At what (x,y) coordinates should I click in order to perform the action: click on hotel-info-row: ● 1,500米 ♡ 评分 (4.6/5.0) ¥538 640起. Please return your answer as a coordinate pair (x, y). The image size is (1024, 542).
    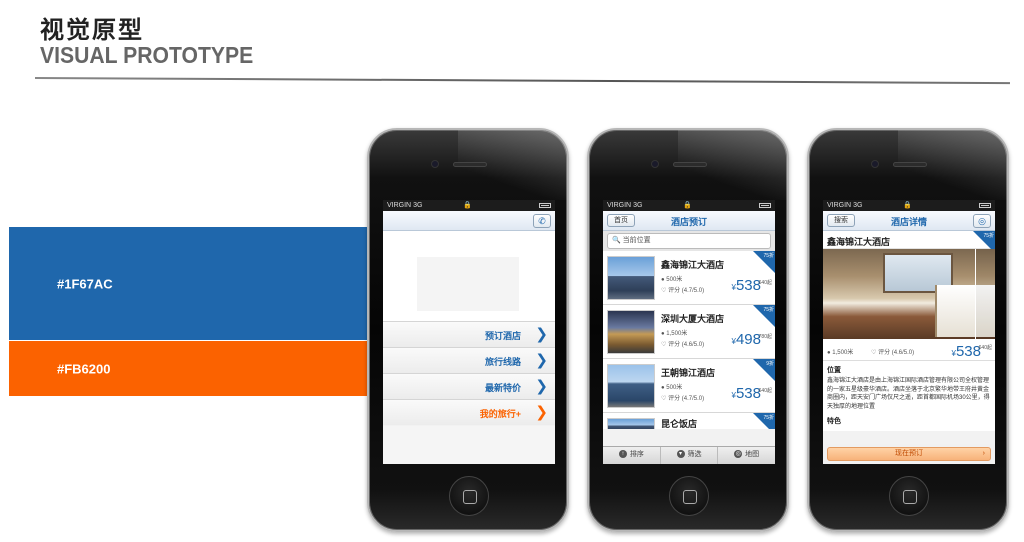
    Looking at the image, I should click on (909, 350).